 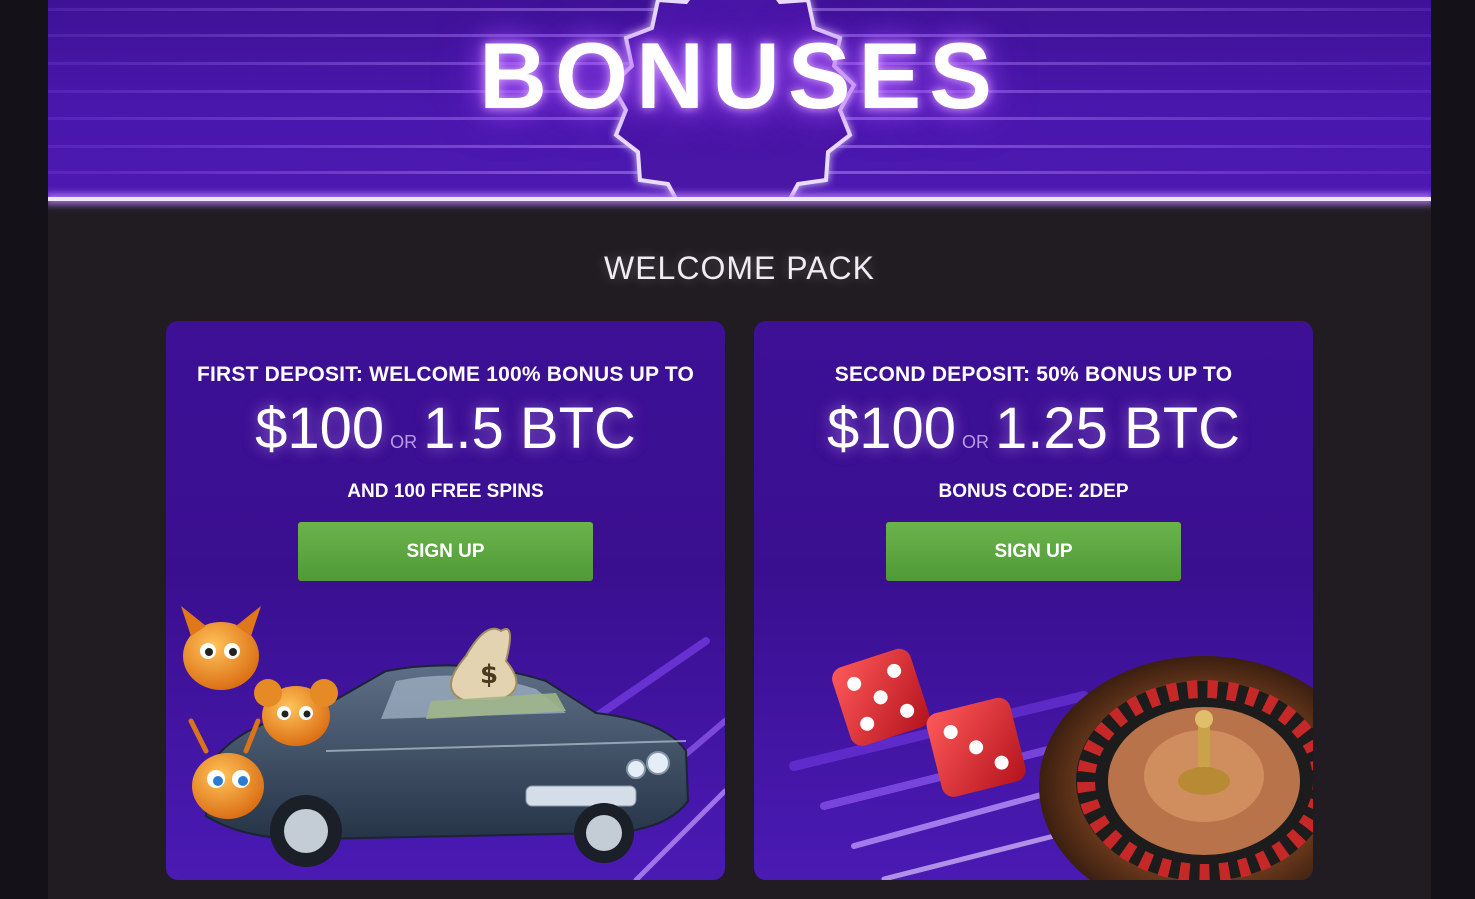 I want to click on banner-title: BONUSES, so click(x=739, y=75).